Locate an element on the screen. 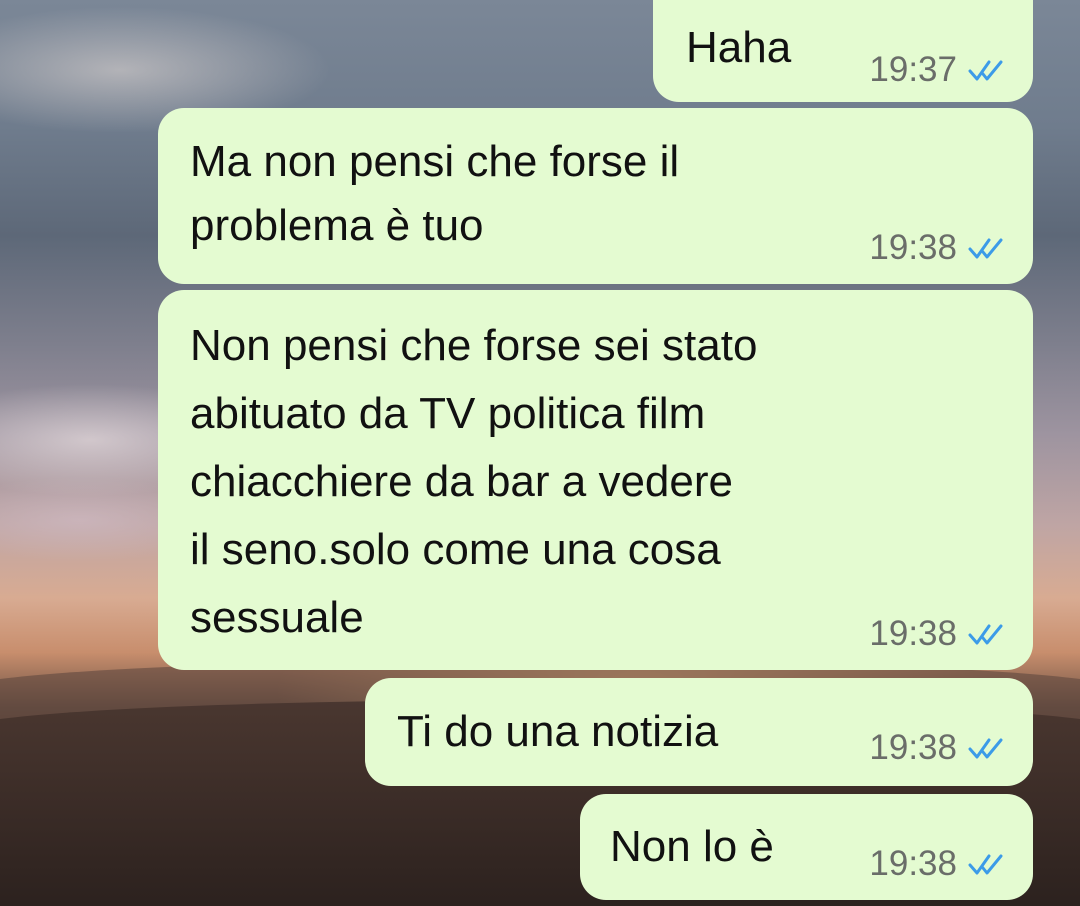  message-text: Ma non pensi che forse il problema è tuo is located at coordinates (435, 193).